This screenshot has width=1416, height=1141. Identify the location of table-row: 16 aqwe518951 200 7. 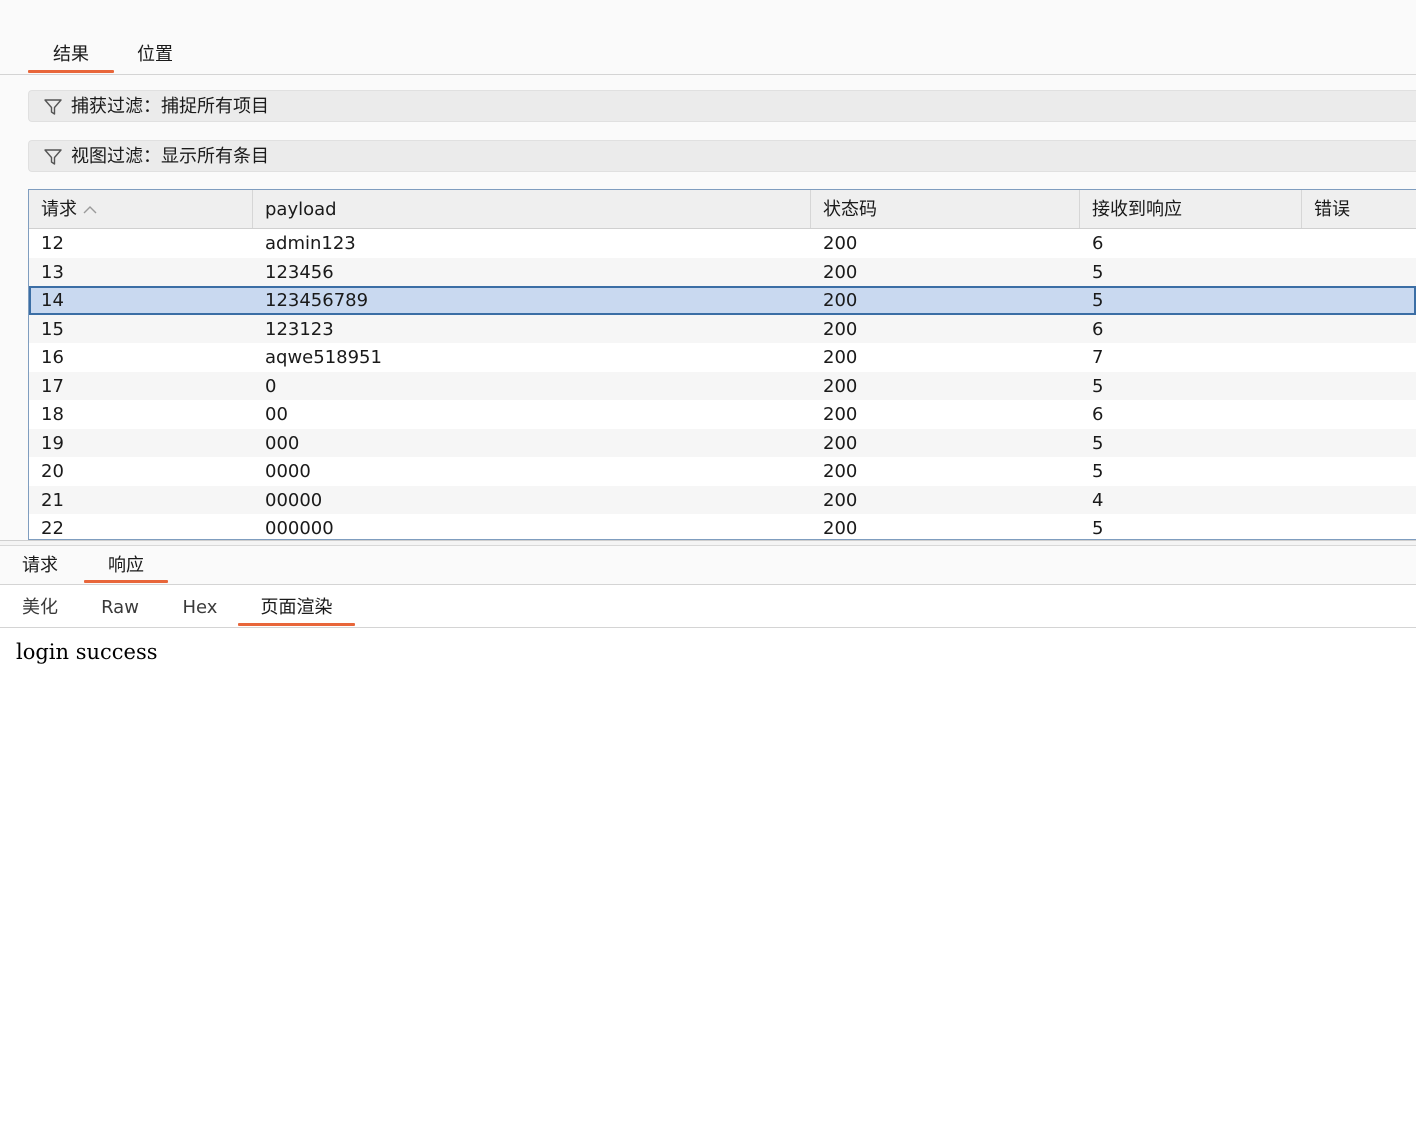
(722, 357).